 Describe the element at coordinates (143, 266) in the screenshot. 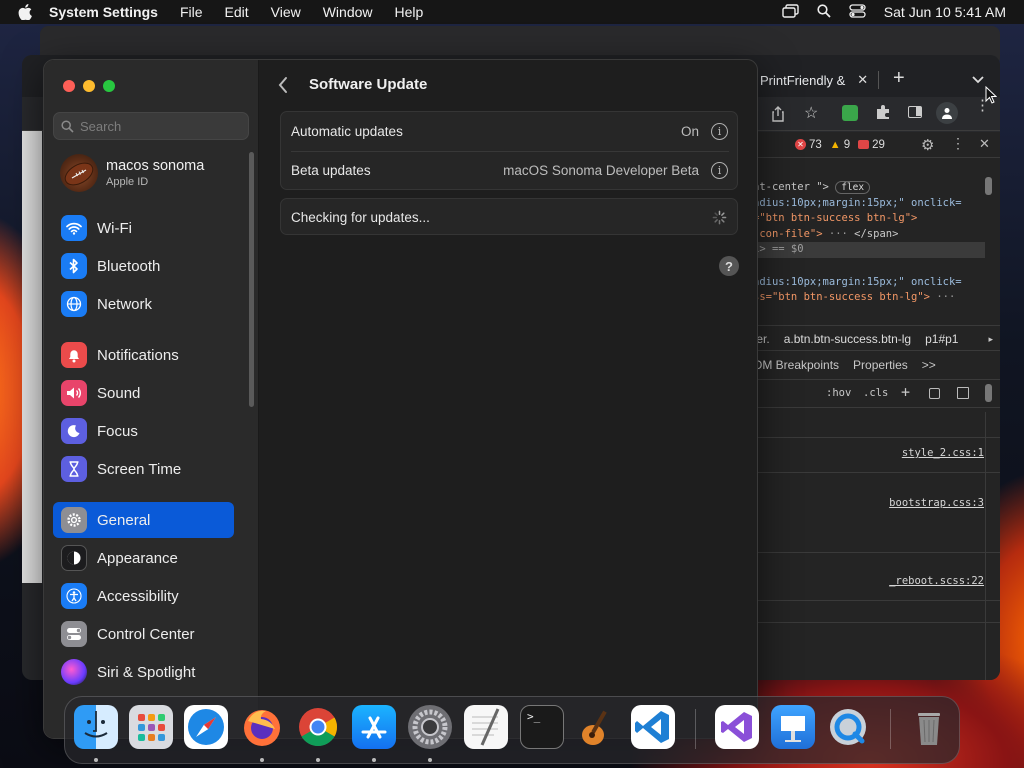

I see `sidebar-item-bluetooth: Bluetooth` at that location.